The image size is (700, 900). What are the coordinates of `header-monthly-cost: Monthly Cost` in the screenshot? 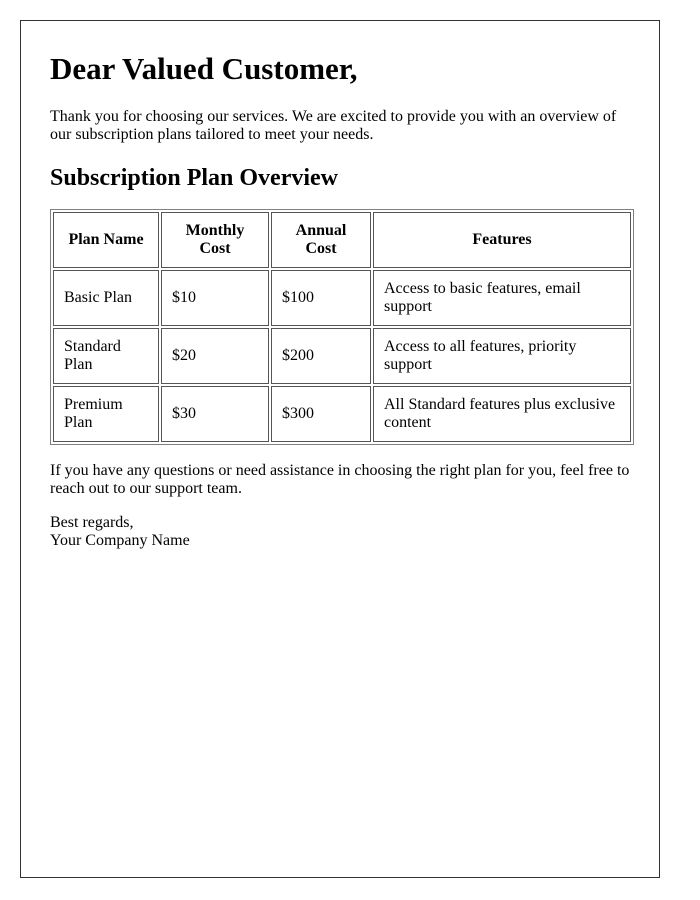 It's located at (215, 240).